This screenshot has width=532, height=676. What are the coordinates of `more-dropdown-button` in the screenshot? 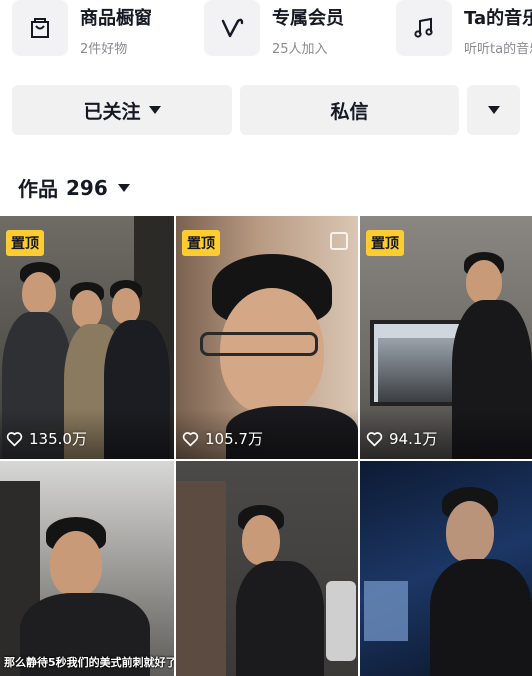 It's located at (493, 110).